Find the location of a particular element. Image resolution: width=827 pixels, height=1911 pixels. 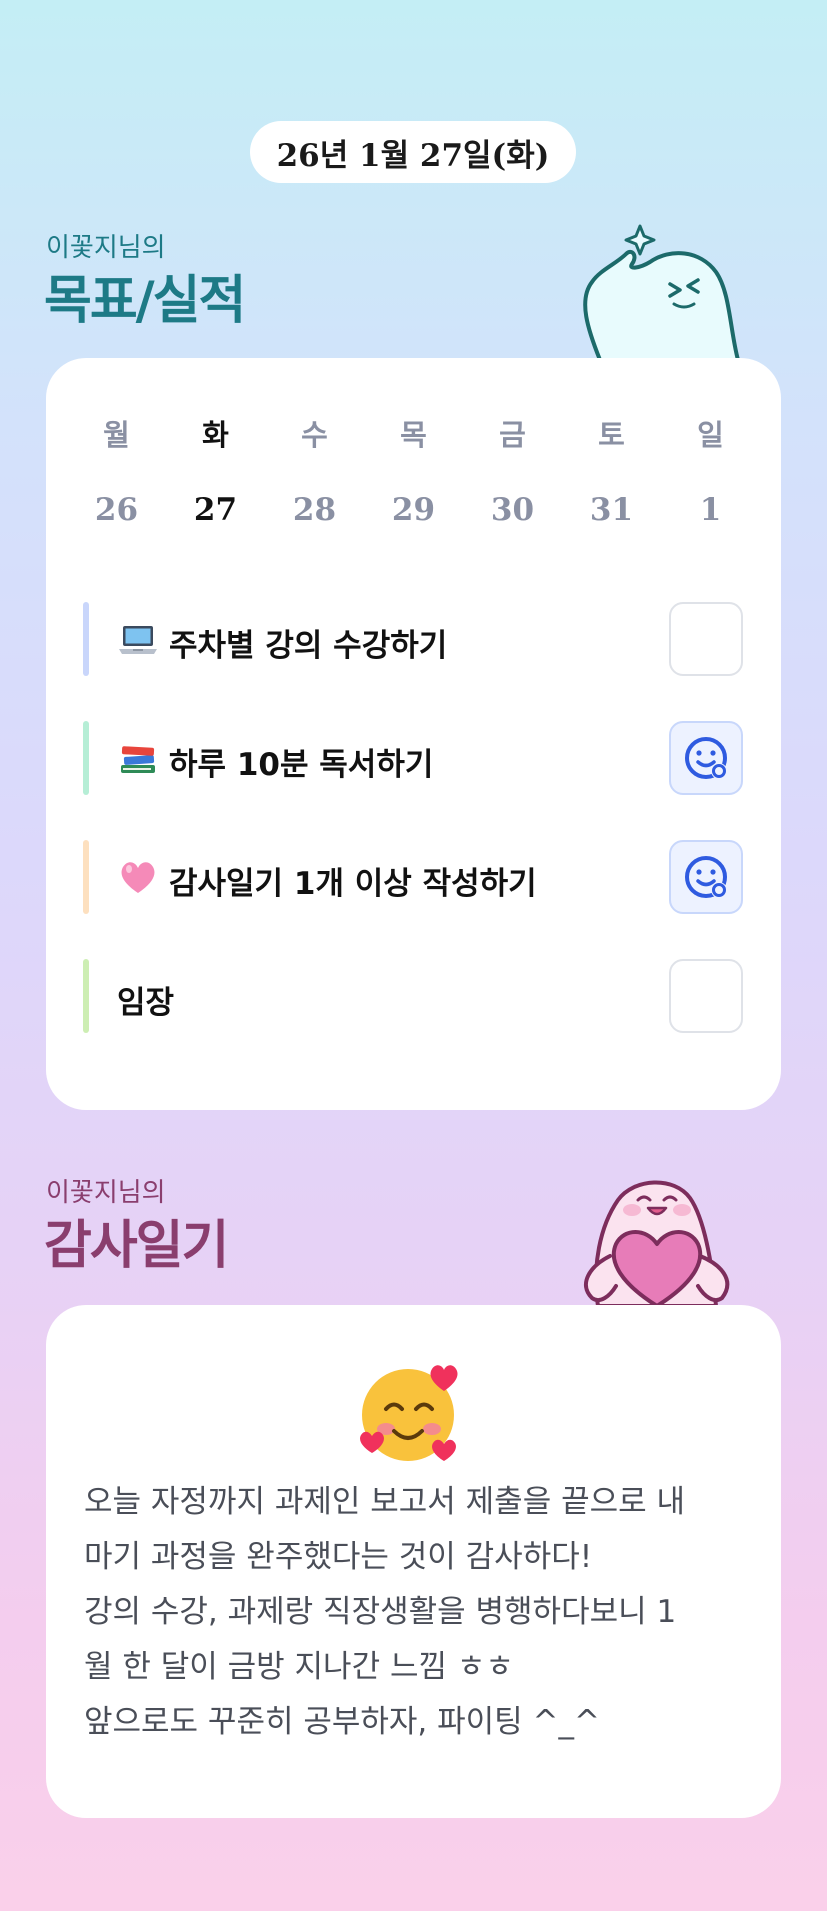

books-icon is located at coordinates (138, 759).